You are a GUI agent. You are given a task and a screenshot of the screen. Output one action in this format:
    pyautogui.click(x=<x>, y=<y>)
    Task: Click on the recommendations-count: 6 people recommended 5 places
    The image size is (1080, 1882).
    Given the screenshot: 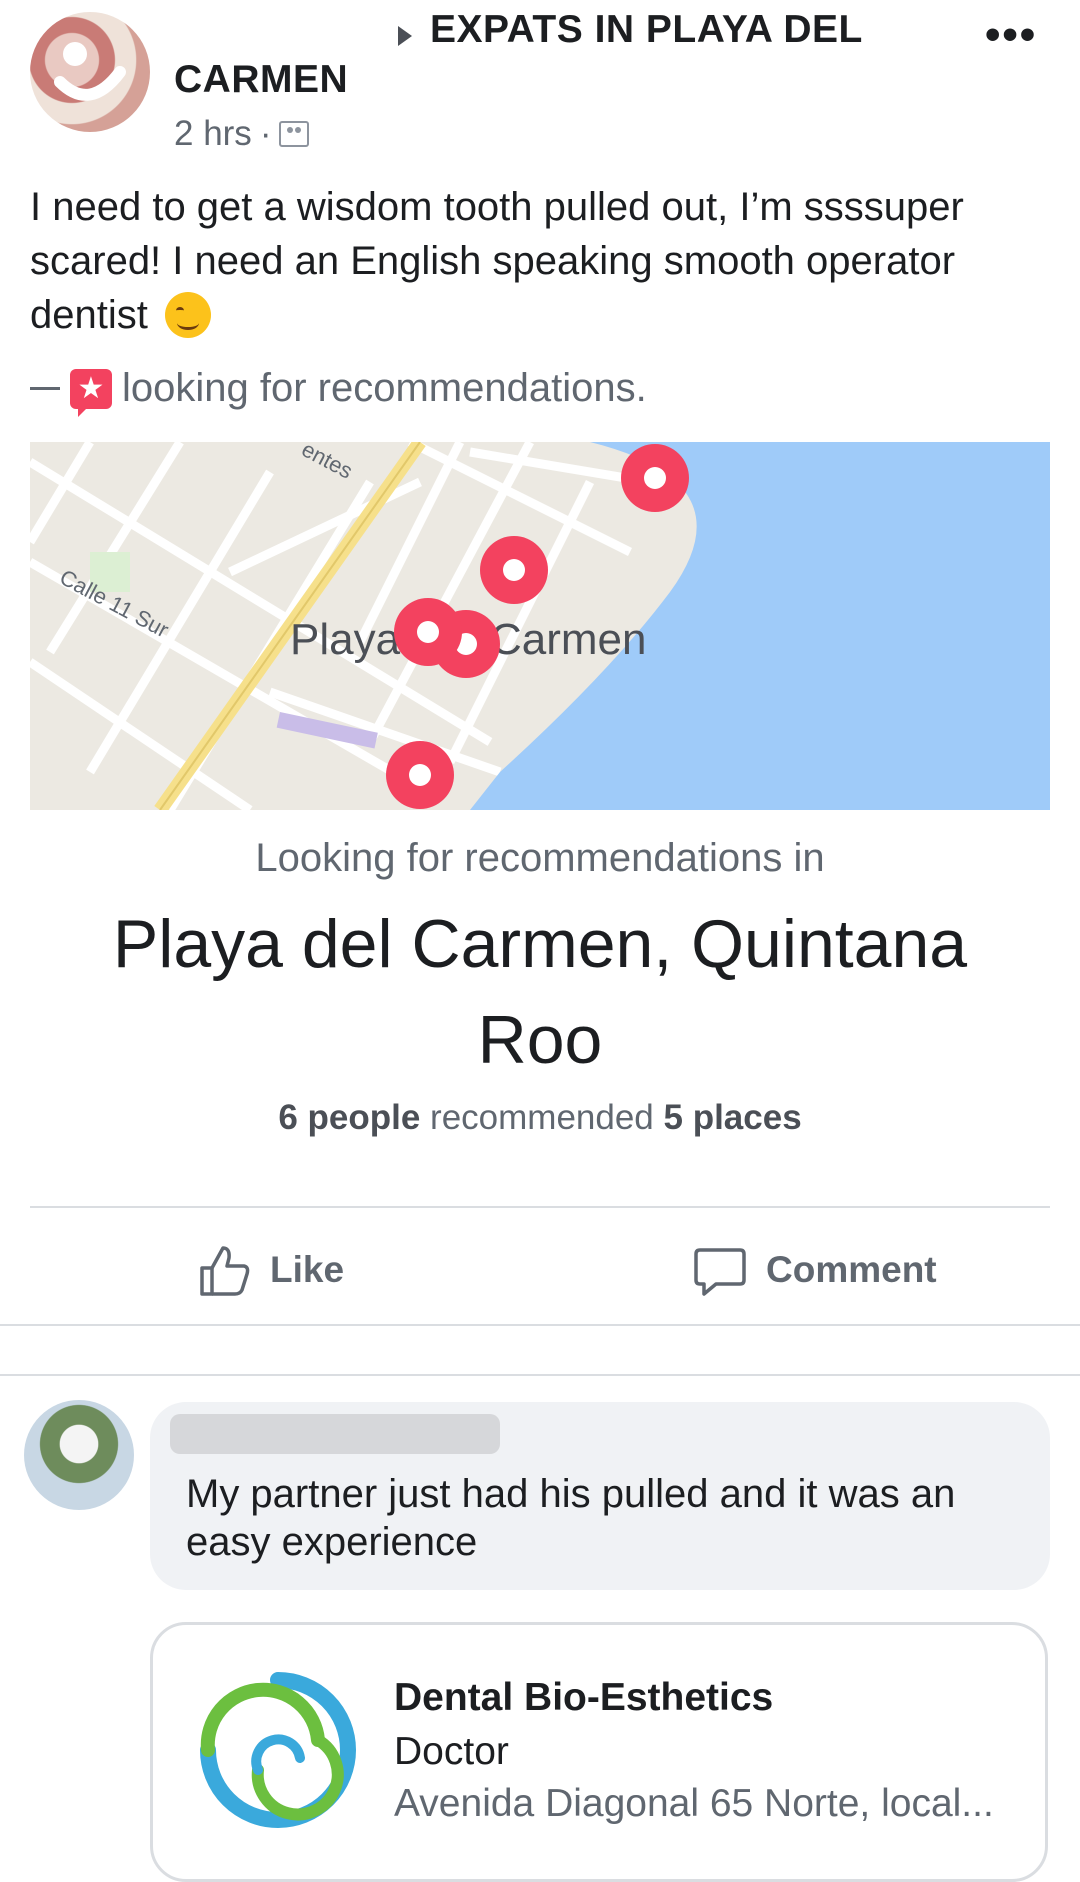 What is the action you would take?
    pyautogui.click(x=540, y=1118)
    